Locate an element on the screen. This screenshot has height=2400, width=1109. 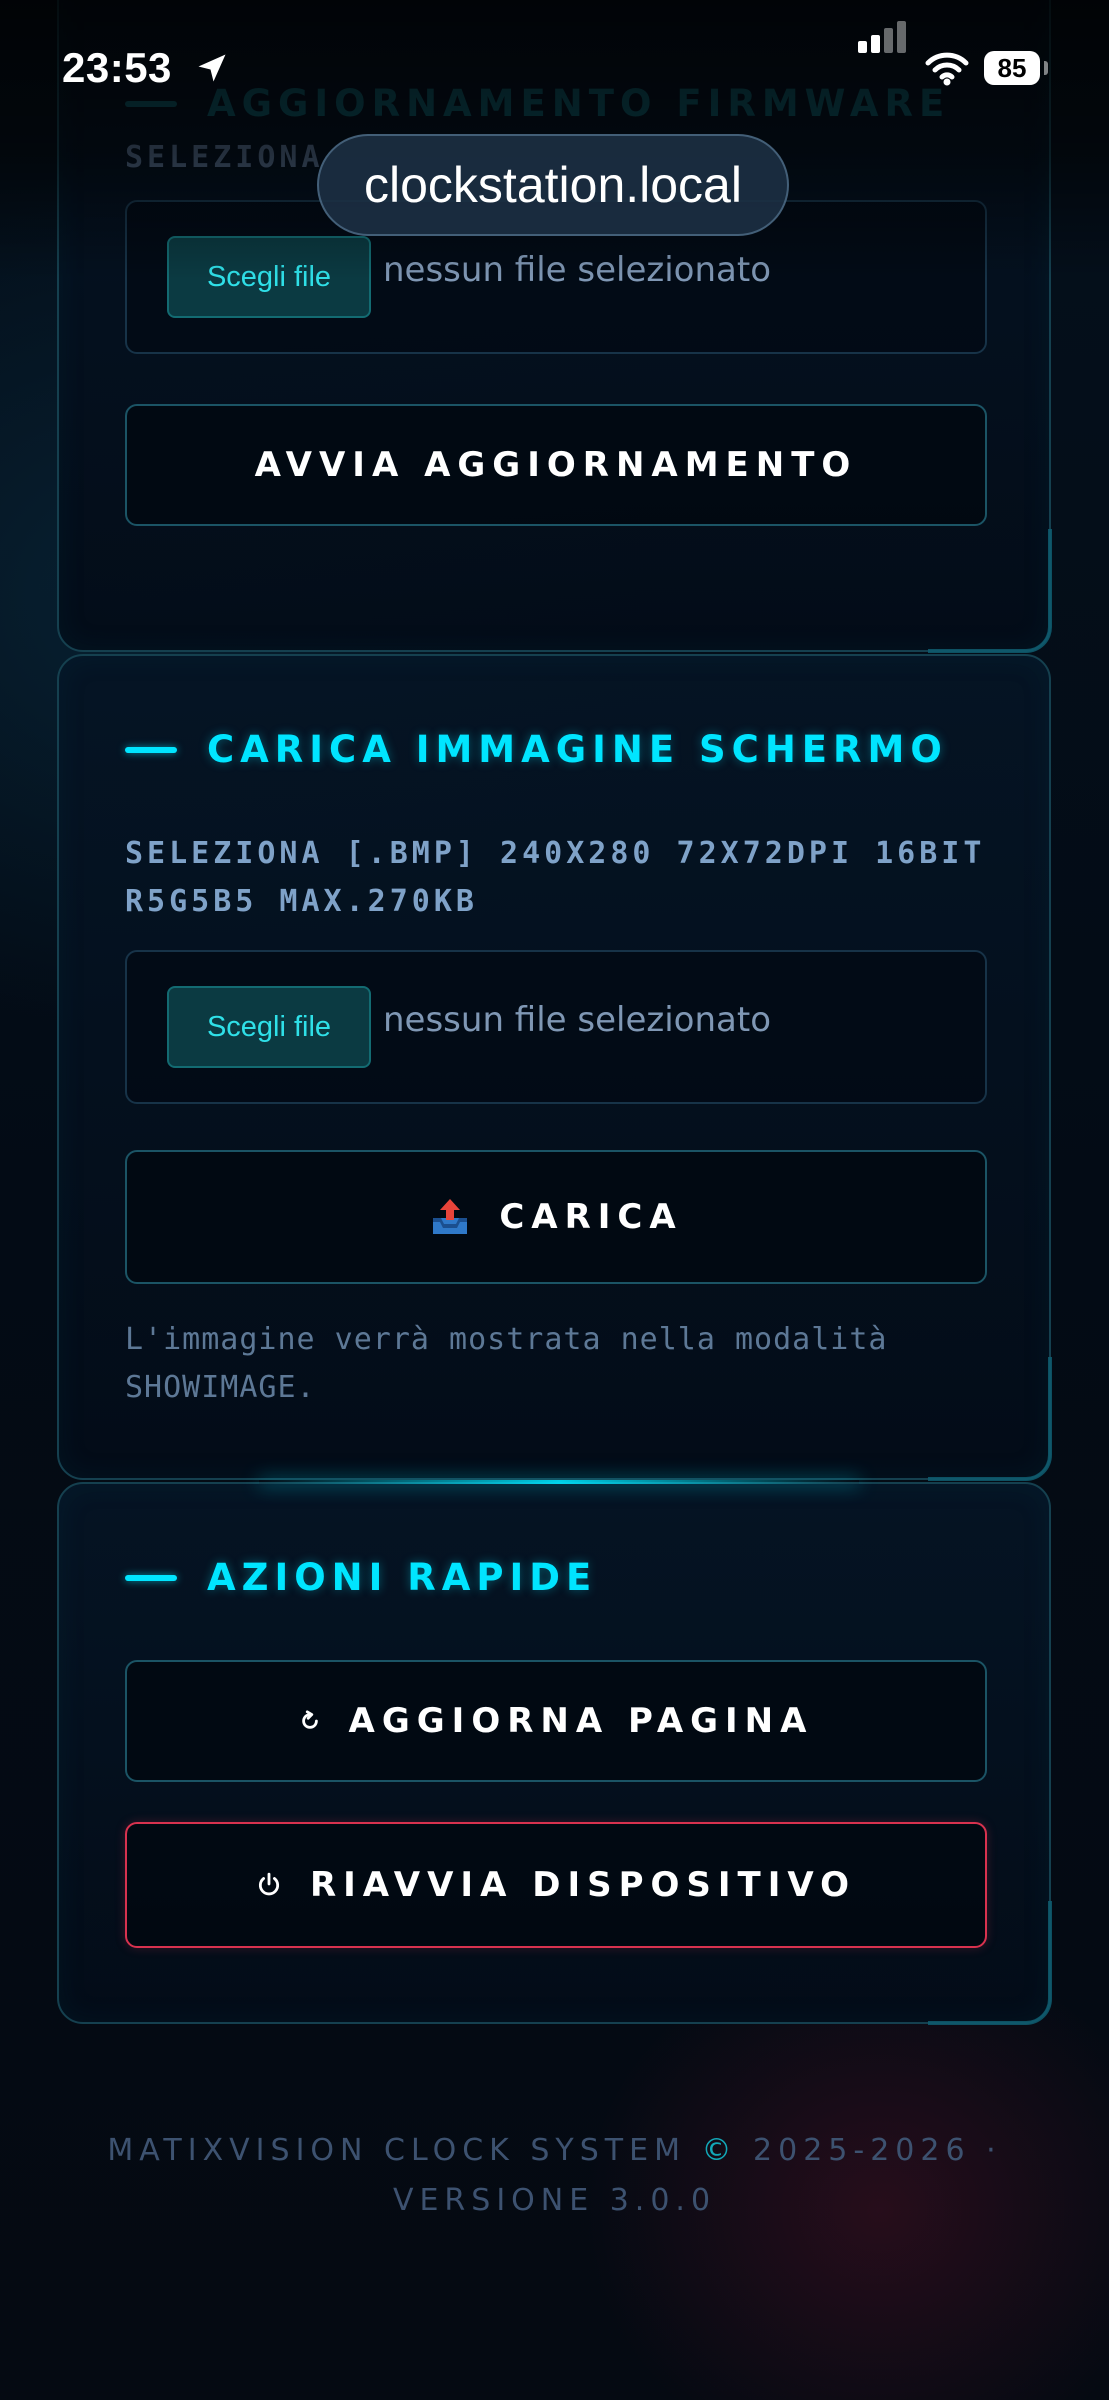
image-choose-file-button: Scegli file is located at coordinates (269, 1027).